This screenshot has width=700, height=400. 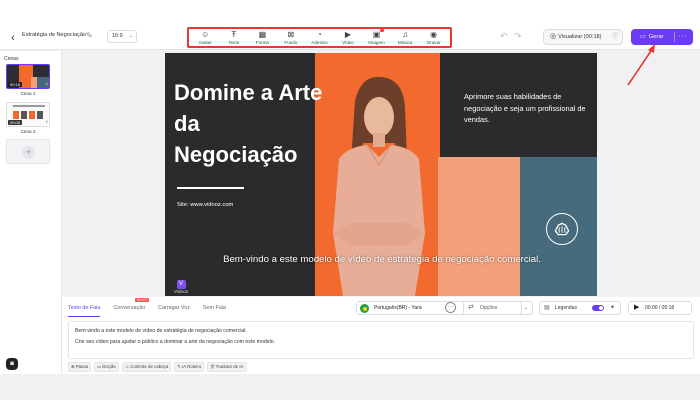 I want to click on tool-music: ♫ Música, so click(x=405, y=37).